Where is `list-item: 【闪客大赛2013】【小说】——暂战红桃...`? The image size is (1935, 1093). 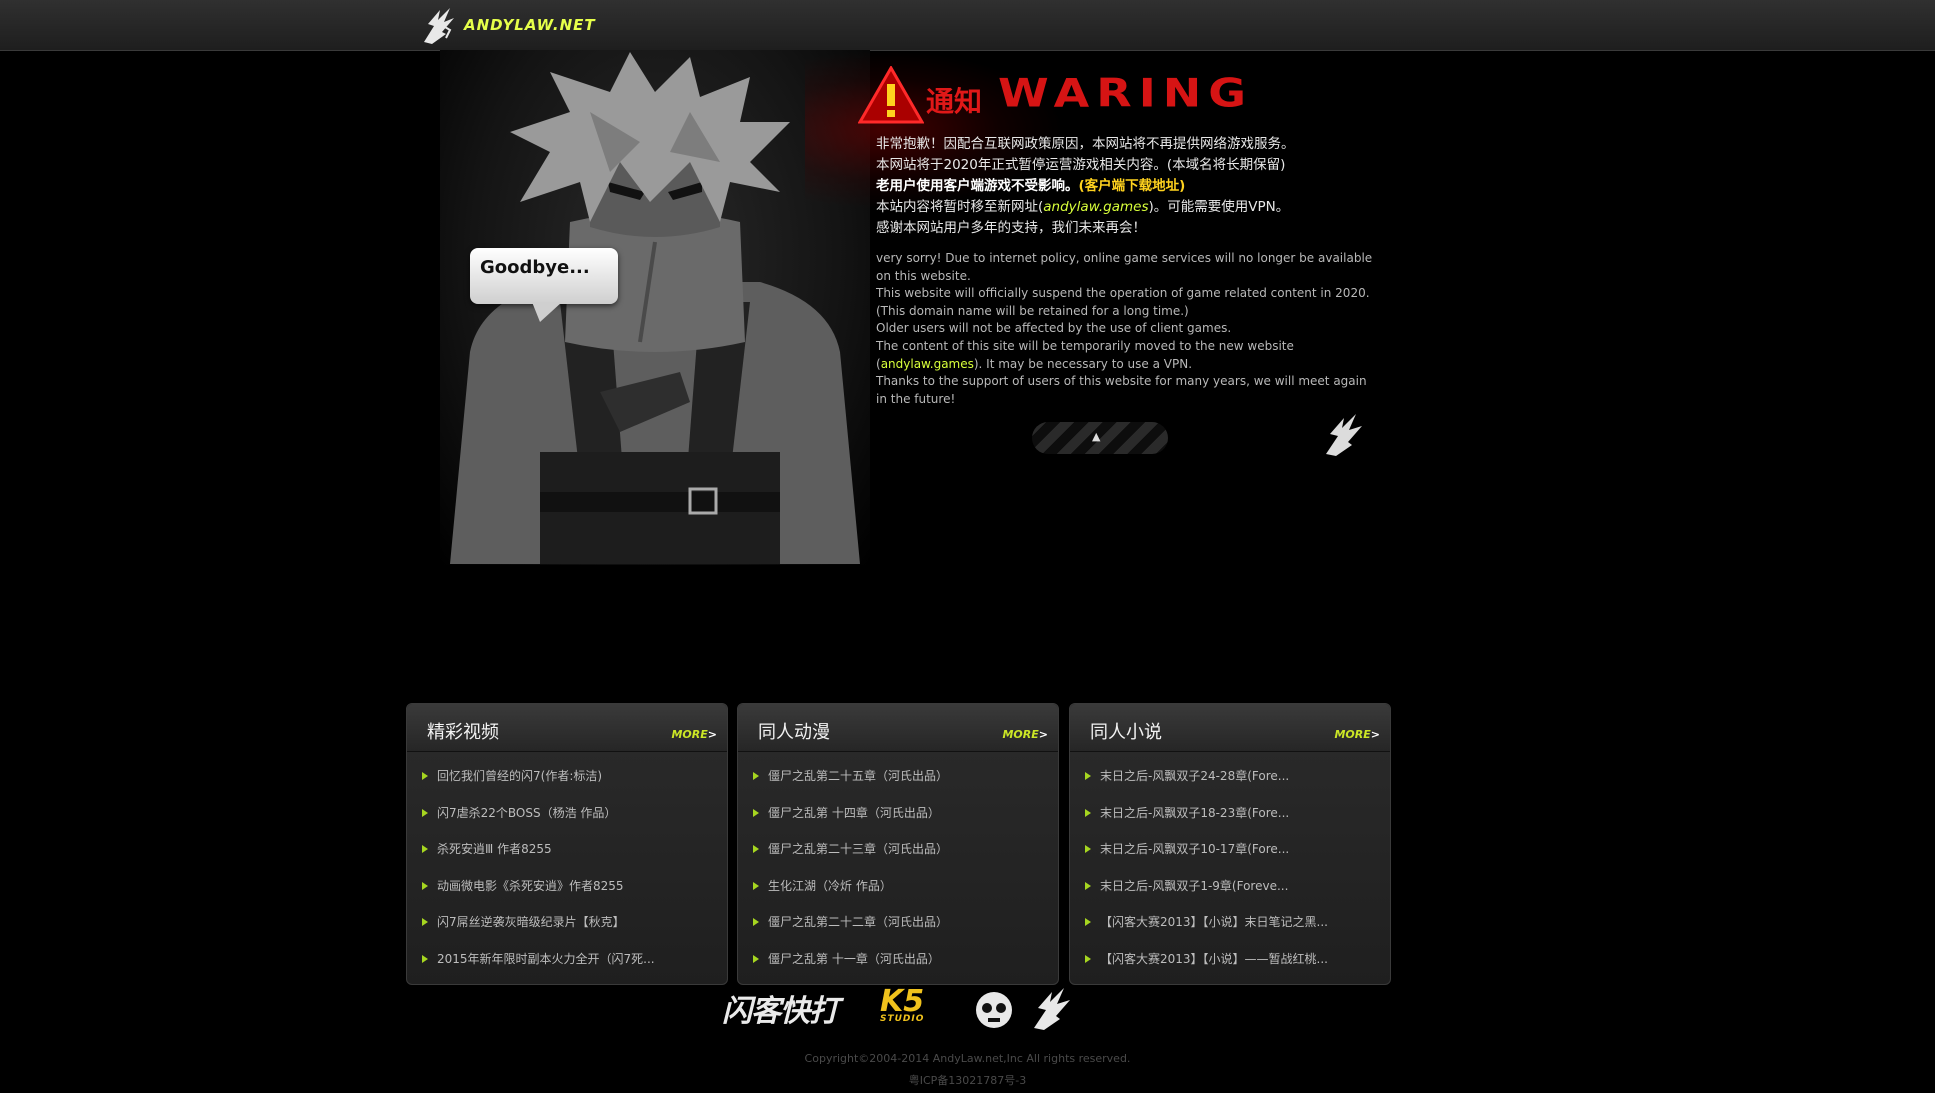 list-item: 【闪客大赛2013】【小说】——暂战红桃... is located at coordinates (1230, 959).